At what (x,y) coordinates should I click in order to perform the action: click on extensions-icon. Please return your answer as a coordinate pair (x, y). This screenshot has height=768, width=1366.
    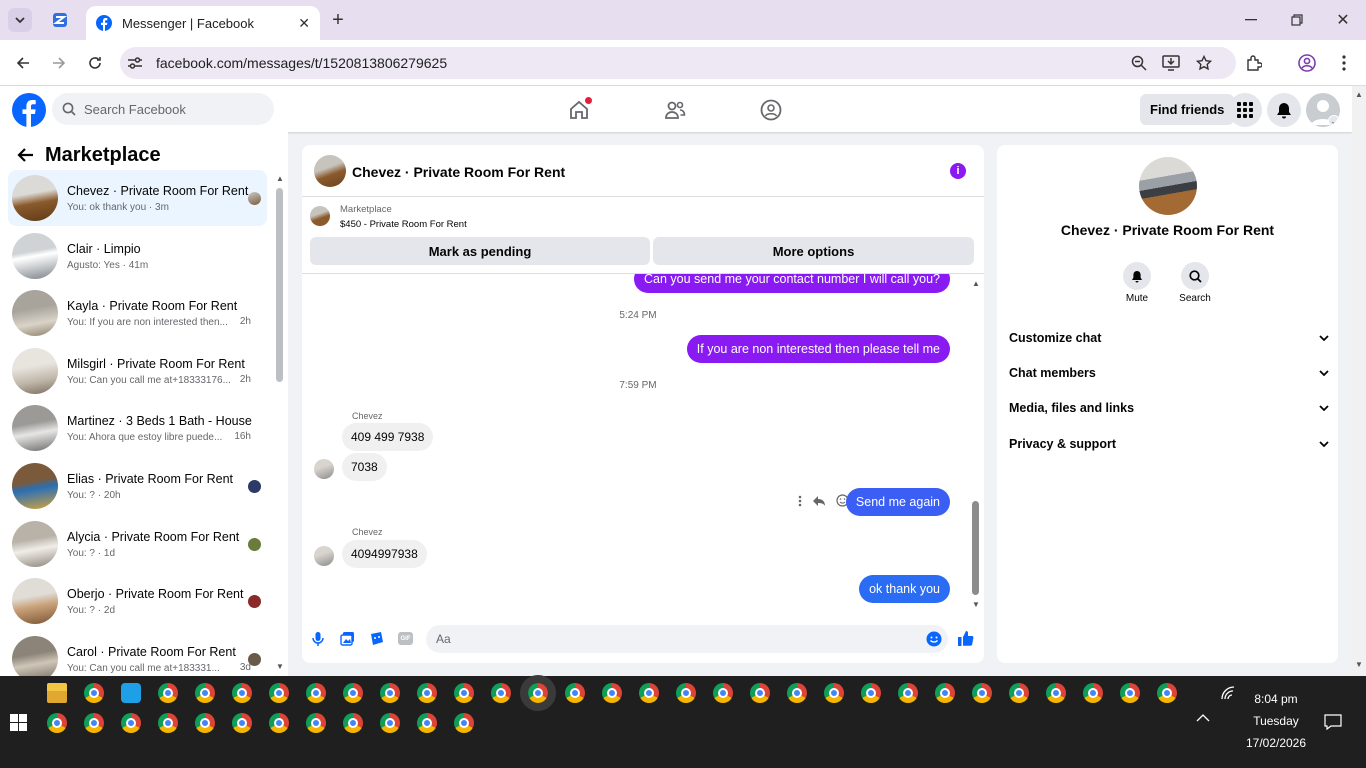
    Looking at the image, I should click on (1254, 63).